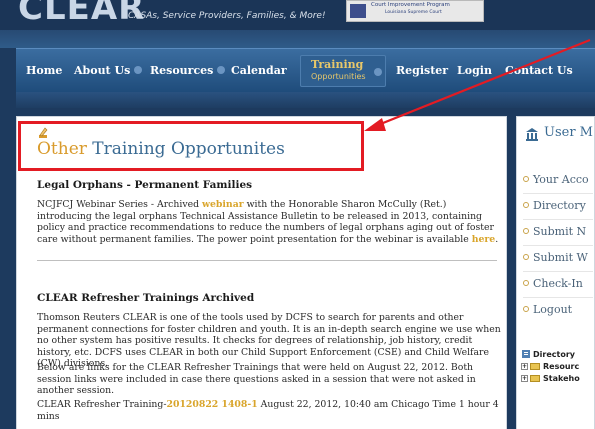 The width and height of the screenshot is (595, 429). Describe the element at coordinates (553, 309) in the screenshot. I see `sidebar-item-label: Logout` at that location.